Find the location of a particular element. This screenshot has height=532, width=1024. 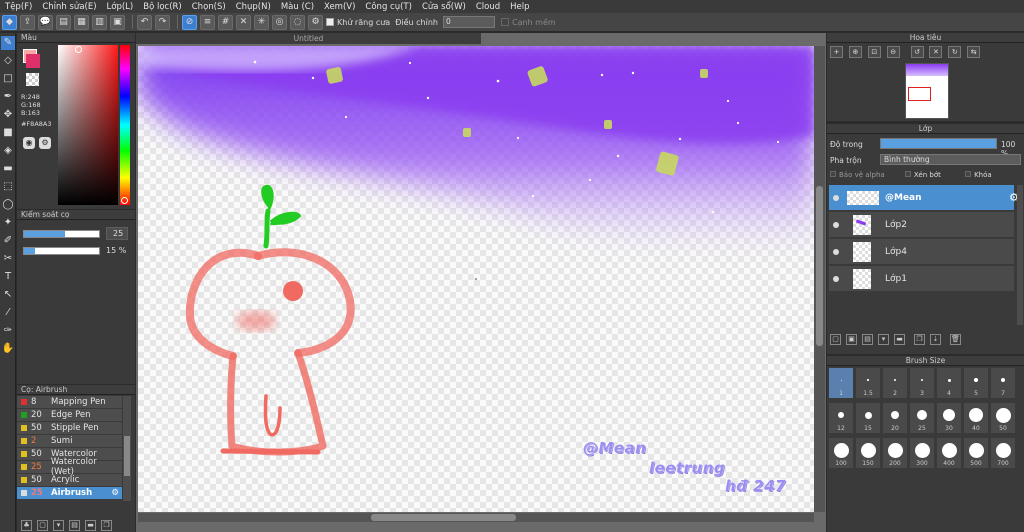

brush-group-icon: ♣ is located at coordinates (26, 525).